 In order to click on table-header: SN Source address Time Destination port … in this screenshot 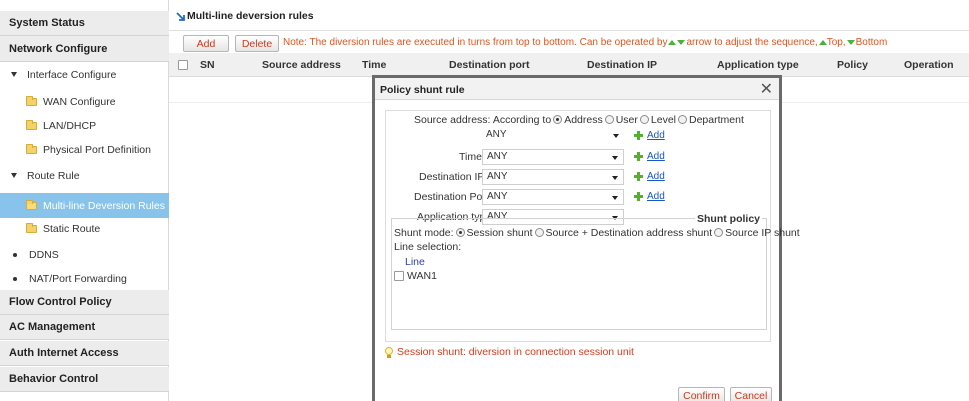, I will do `click(569, 65)`.